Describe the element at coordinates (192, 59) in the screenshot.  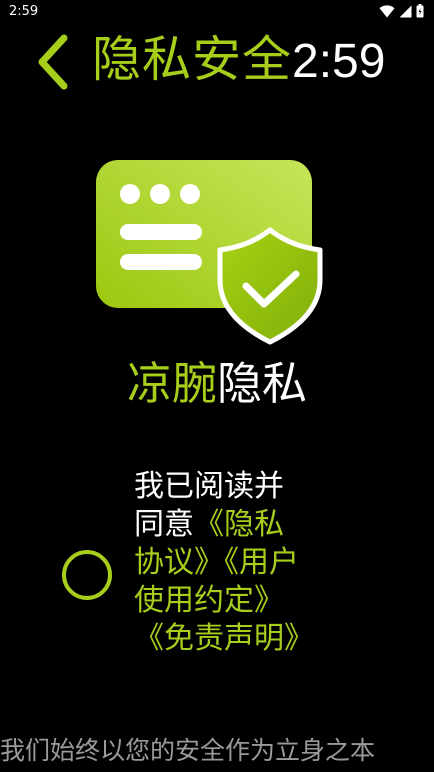
I see `page-title: 隐私安全` at that location.